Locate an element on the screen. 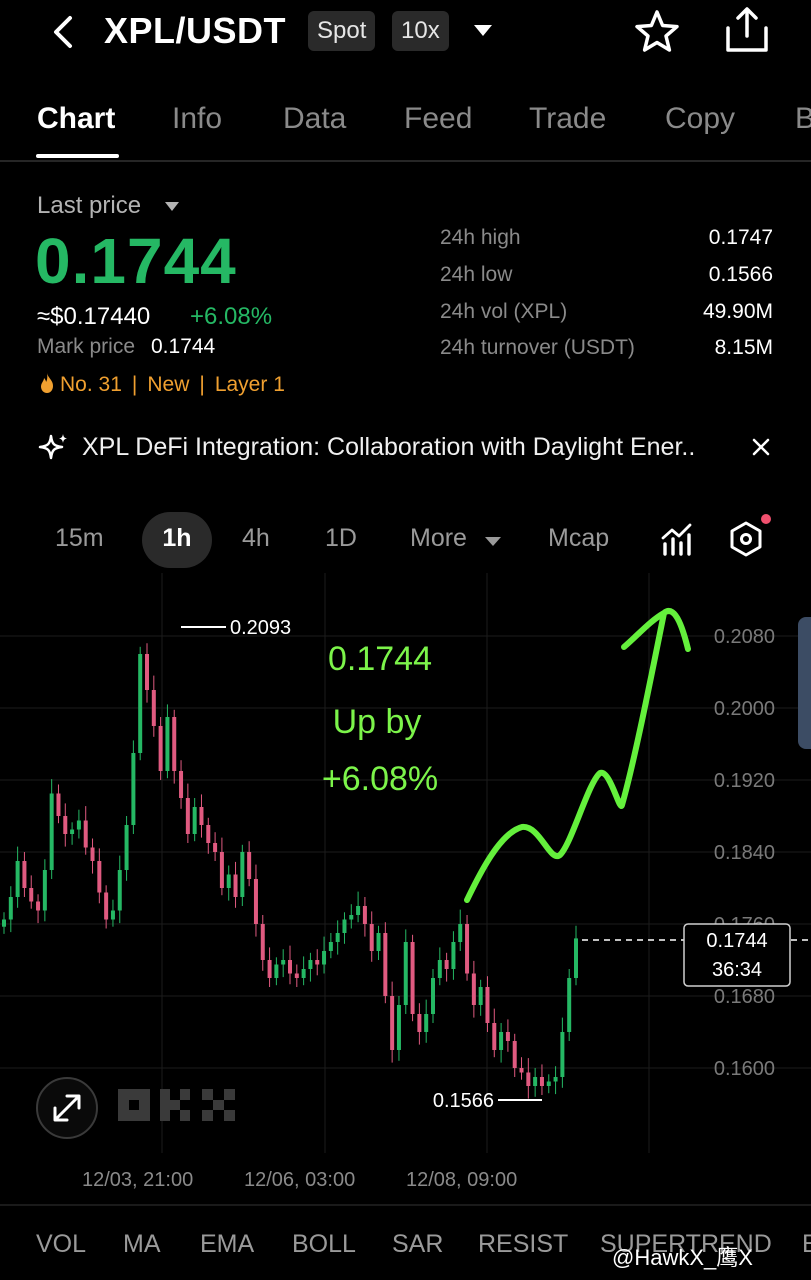  tab-feed: Feed is located at coordinates (438, 119).